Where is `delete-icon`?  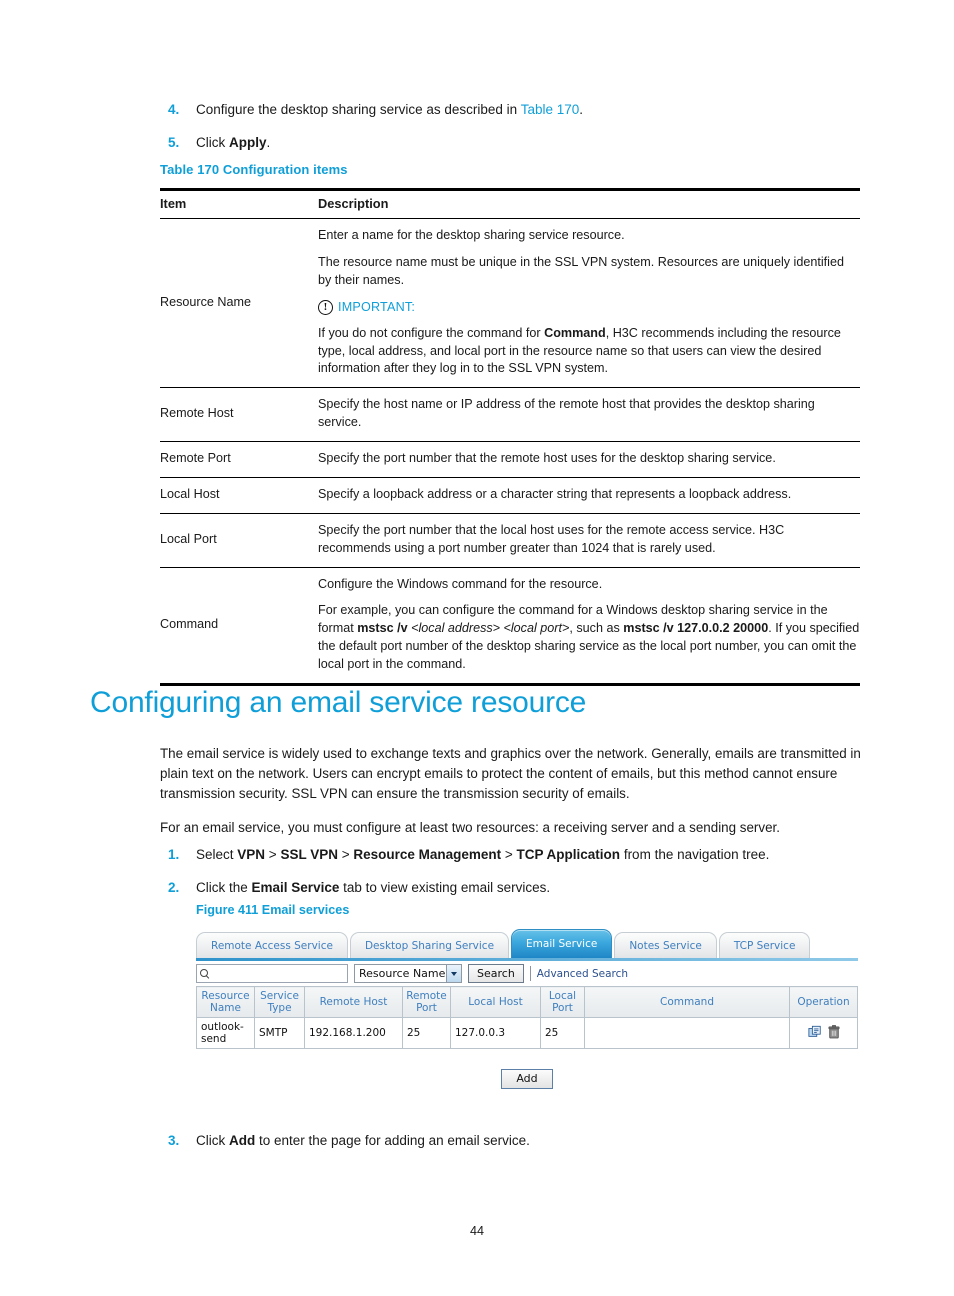
delete-icon is located at coordinates (834, 1031).